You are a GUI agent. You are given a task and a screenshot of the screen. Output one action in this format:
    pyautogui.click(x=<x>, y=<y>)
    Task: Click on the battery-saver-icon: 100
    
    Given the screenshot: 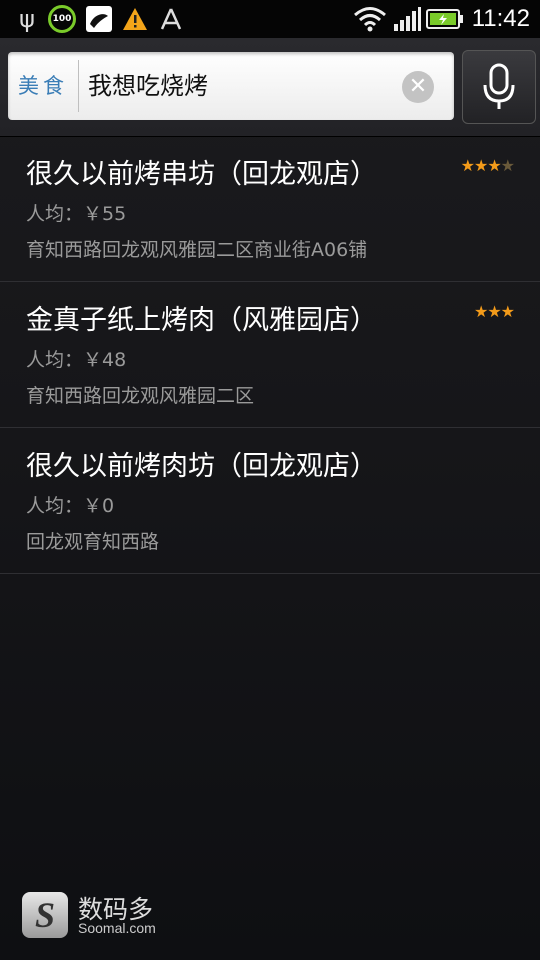 What is the action you would take?
    pyautogui.click(x=62, y=19)
    